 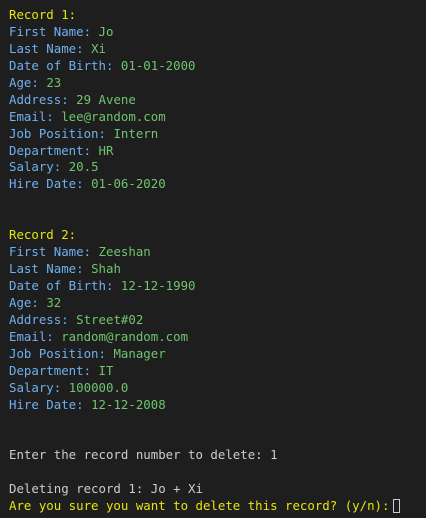 I want to click on record-field-department: Department: HR, so click(x=217, y=151).